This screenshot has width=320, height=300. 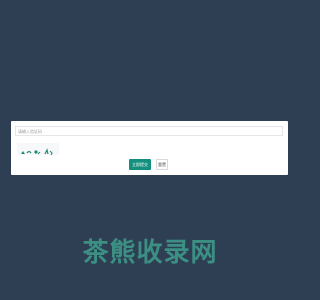 I want to click on captcha-glyphs-icon, so click(x=37, y=152).